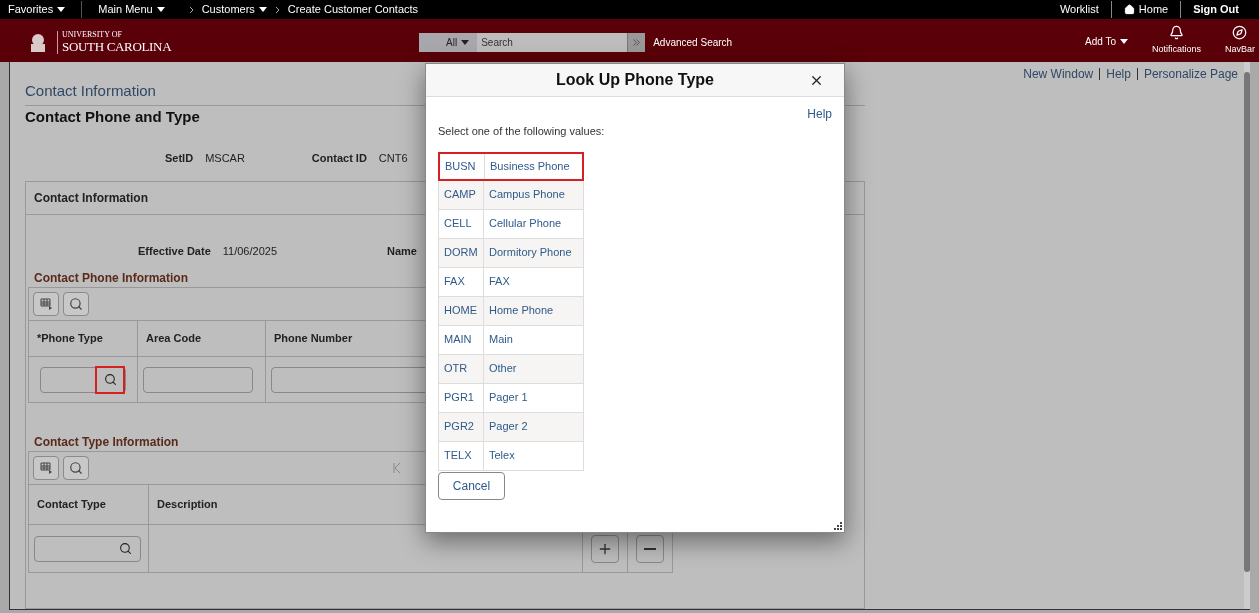  I want to click on lookup-row: PGR1 Pager 1, so click(511, 398).